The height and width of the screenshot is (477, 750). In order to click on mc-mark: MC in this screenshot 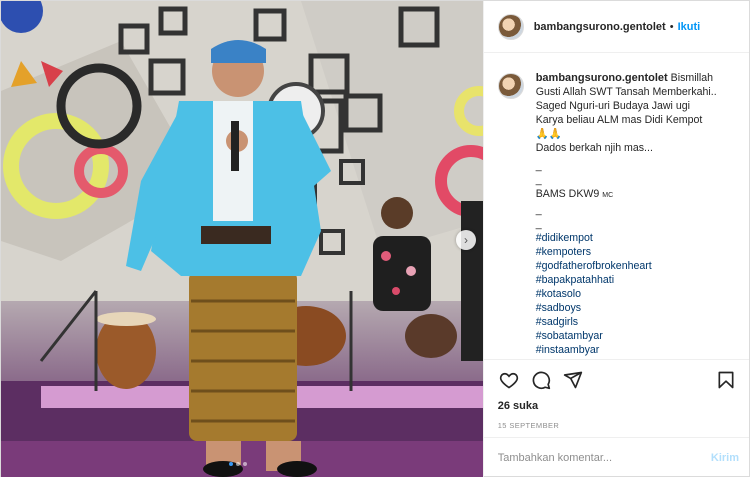, I will do `click(608, 195)`.